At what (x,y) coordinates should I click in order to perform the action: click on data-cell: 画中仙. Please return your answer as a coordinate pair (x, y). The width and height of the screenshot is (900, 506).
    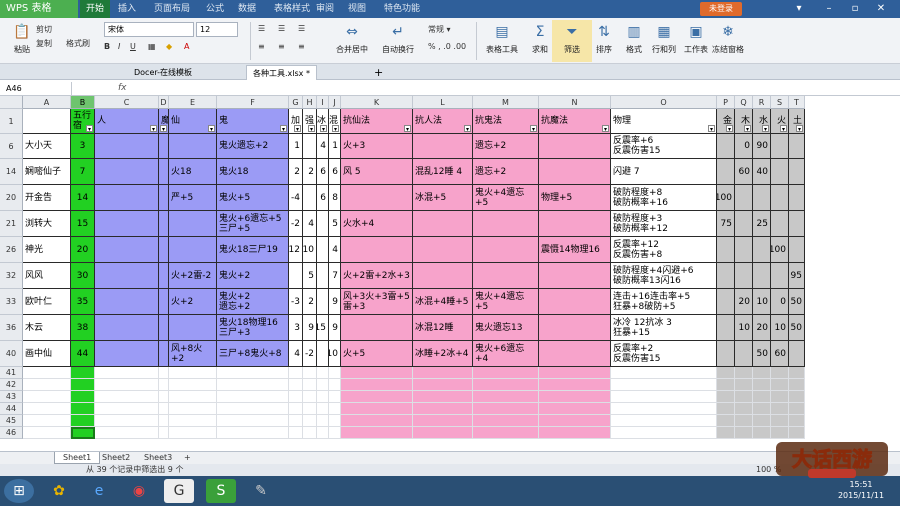
    Looking at the image, I should click on (47, 354).